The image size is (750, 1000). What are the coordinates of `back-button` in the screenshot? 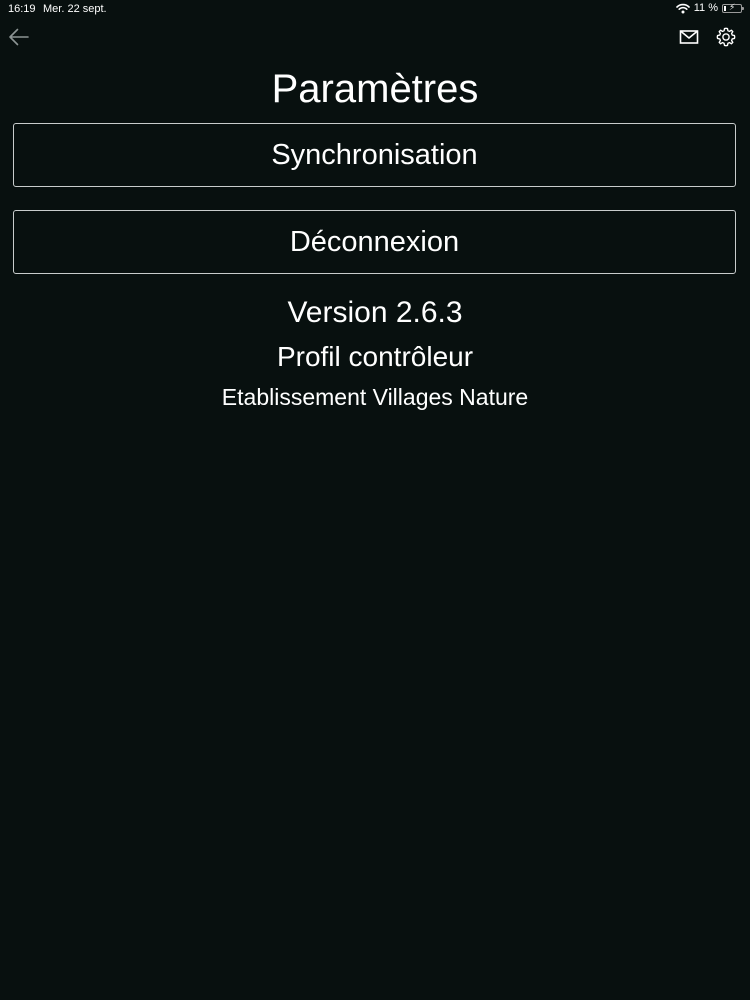 It's located at (19, 37).